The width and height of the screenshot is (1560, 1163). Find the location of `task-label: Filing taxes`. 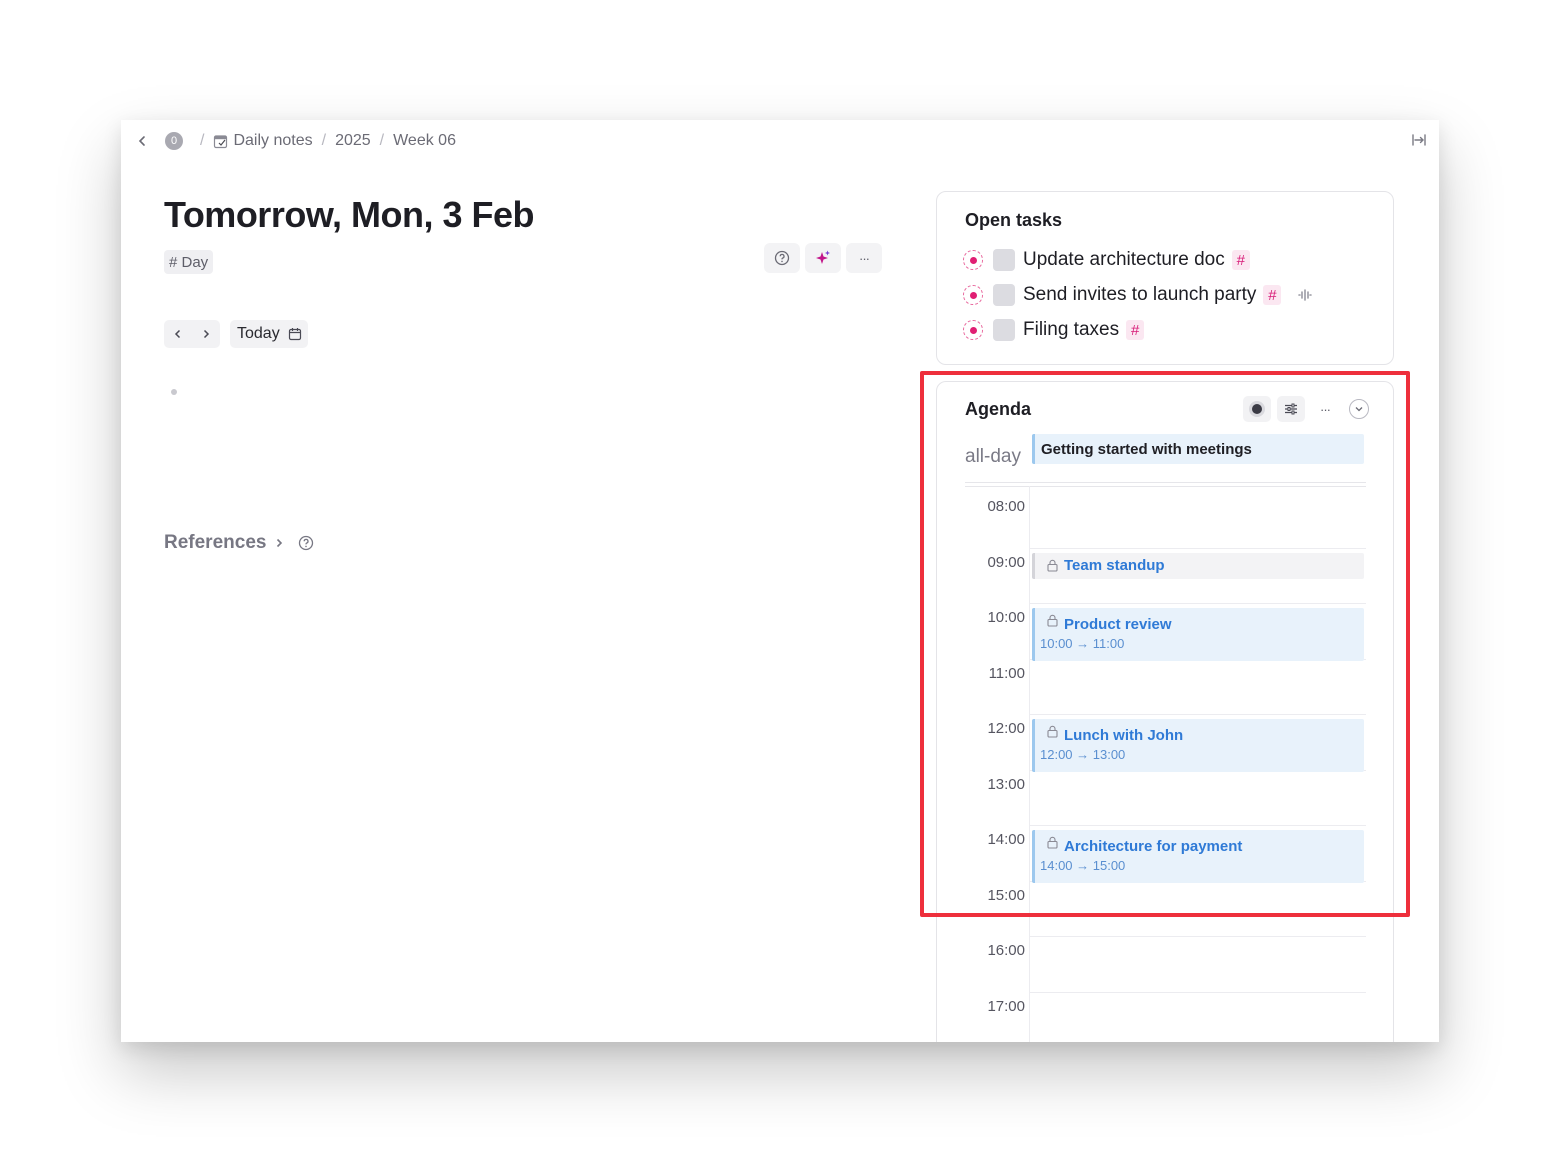

task-label: Filing taxes is located at coordinates (1071, 330).